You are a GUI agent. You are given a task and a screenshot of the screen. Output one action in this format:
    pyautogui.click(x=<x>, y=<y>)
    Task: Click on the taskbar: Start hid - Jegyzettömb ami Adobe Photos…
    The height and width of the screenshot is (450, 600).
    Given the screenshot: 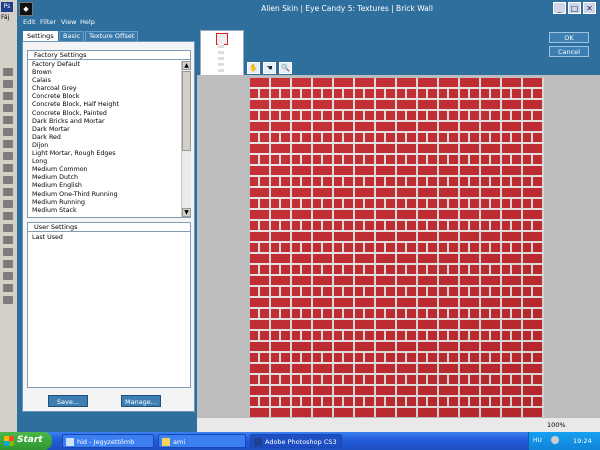 What is the action you would take?
    pyautogui.click(x=300, y=441)
    